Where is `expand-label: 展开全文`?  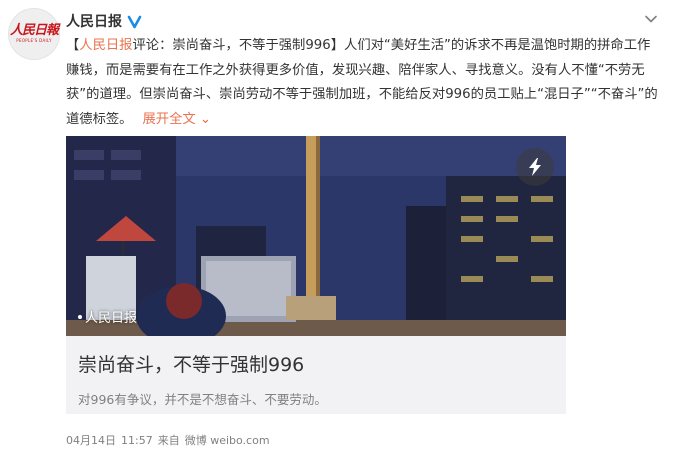 expand-label: 展开全文 is located at coordinates (169, 119).